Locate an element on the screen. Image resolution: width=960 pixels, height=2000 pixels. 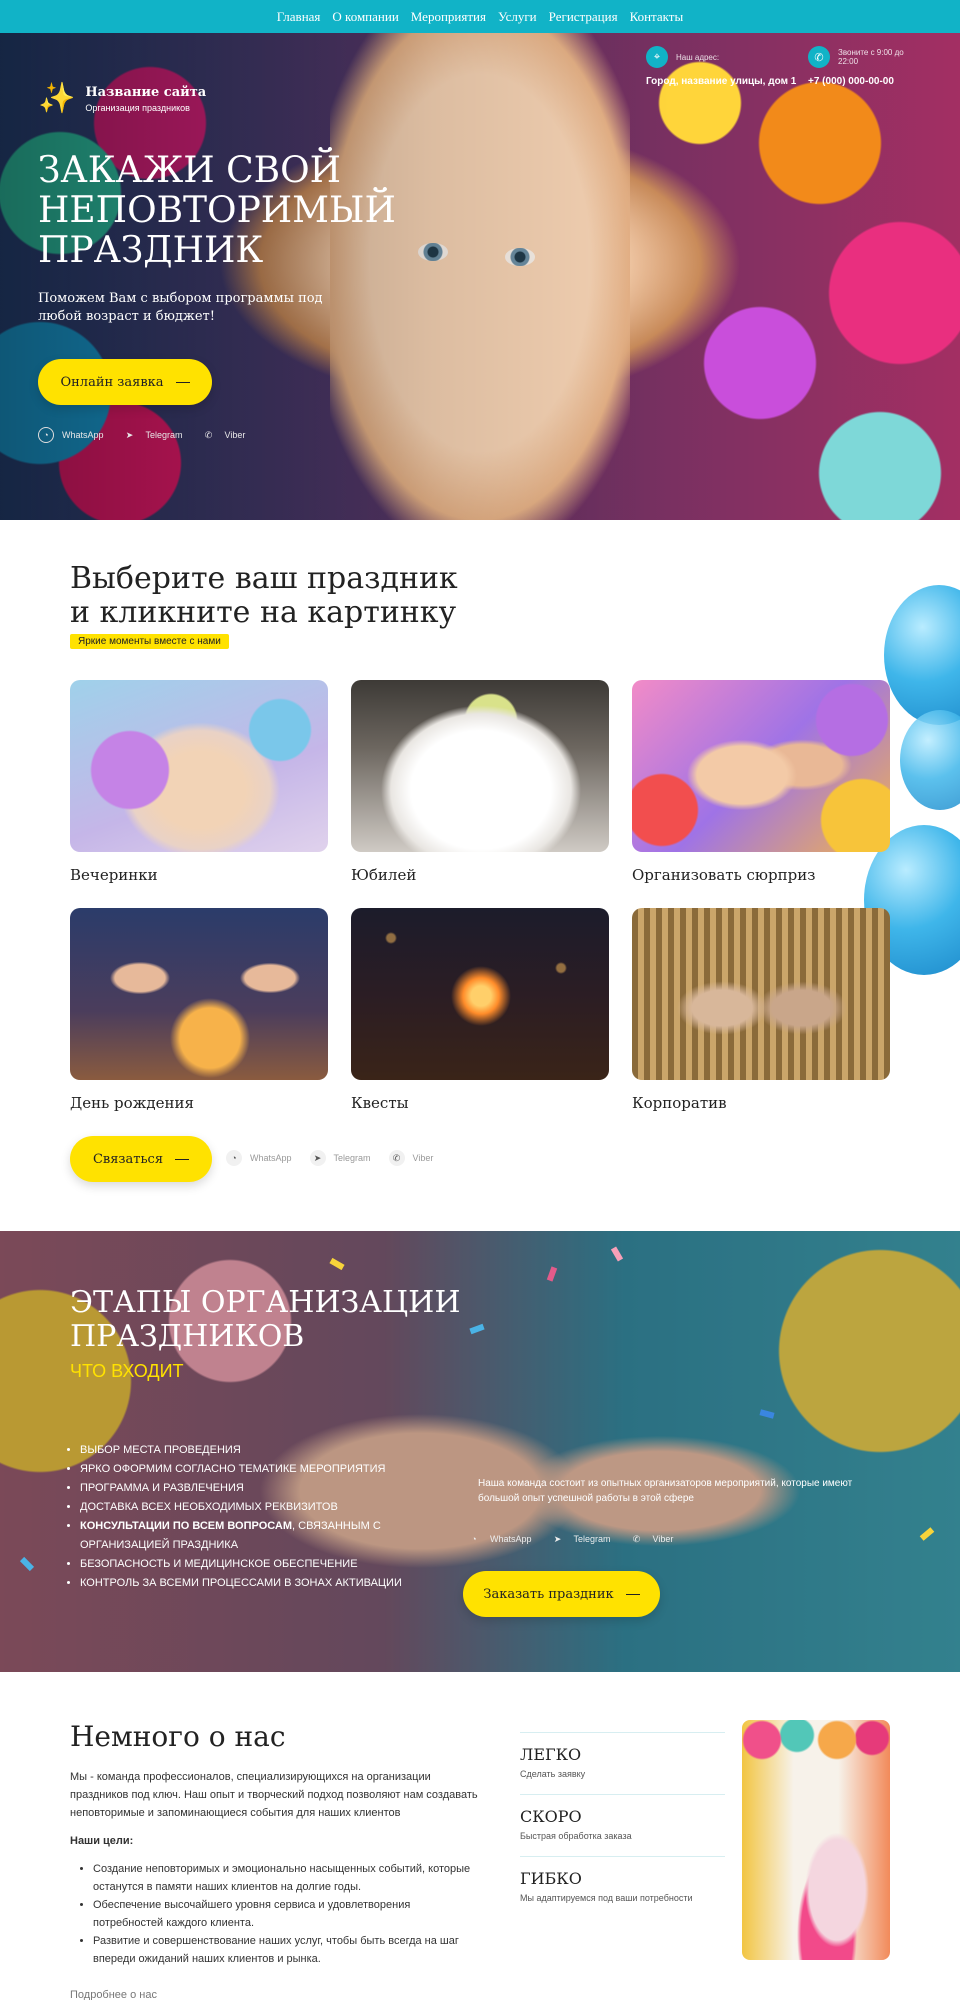
nav-services: Услуги is located at coordinates (517, 17).